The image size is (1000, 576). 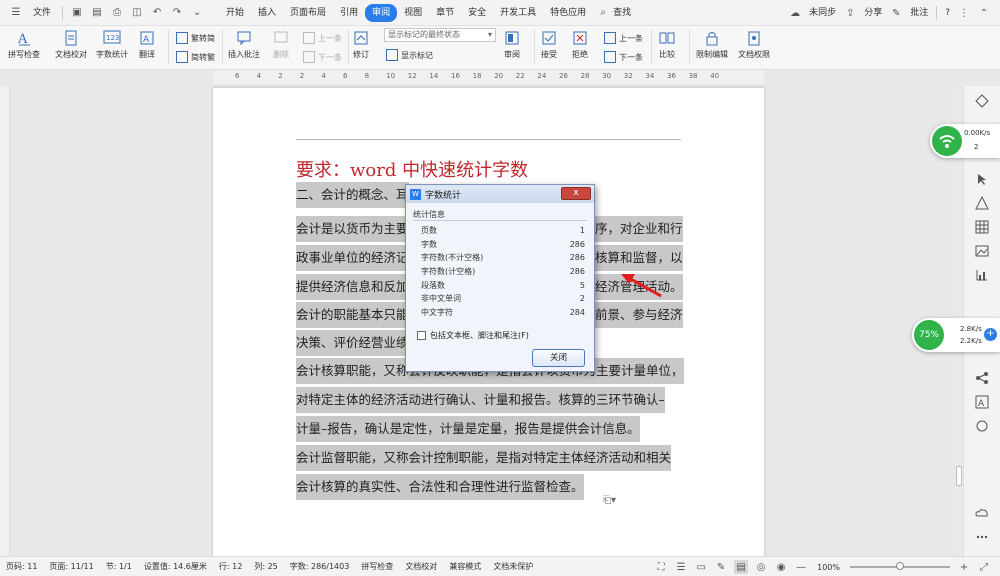 What do you see at coordinates (484, 458) in the screenshot?
I see `doc-line: 会计监督职能，又称会计控制职能，是指对特定主体经济活动和相关` at bounding box center [484, 458].